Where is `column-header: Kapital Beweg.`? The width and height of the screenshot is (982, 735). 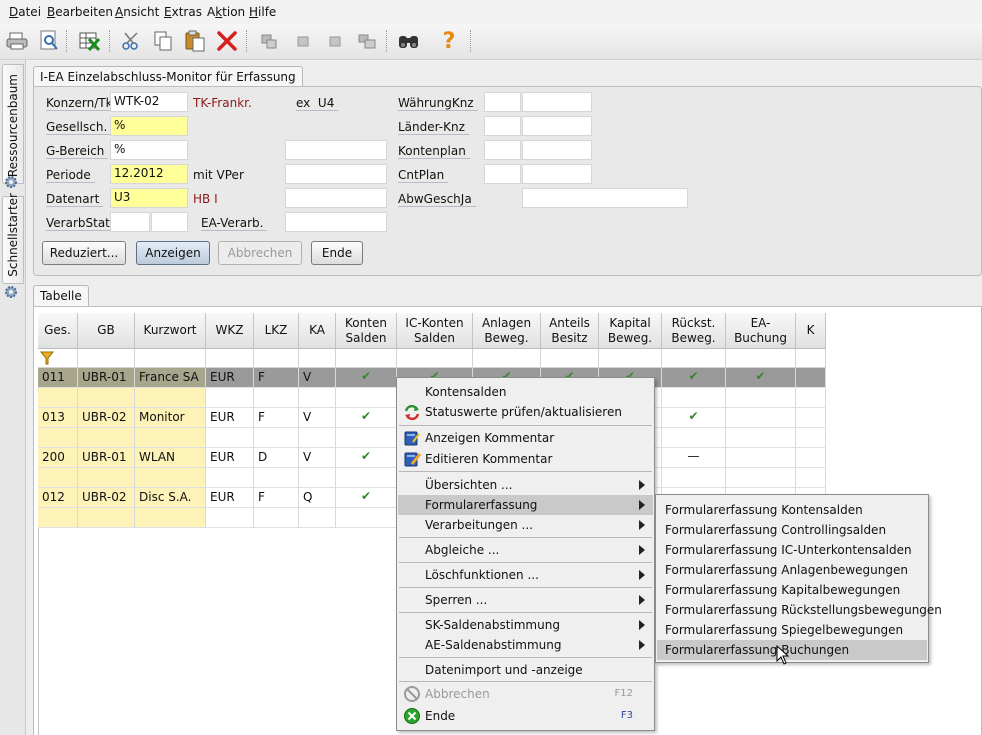 column-header: Kapital Beweg. is located at coordinates (630, 331).